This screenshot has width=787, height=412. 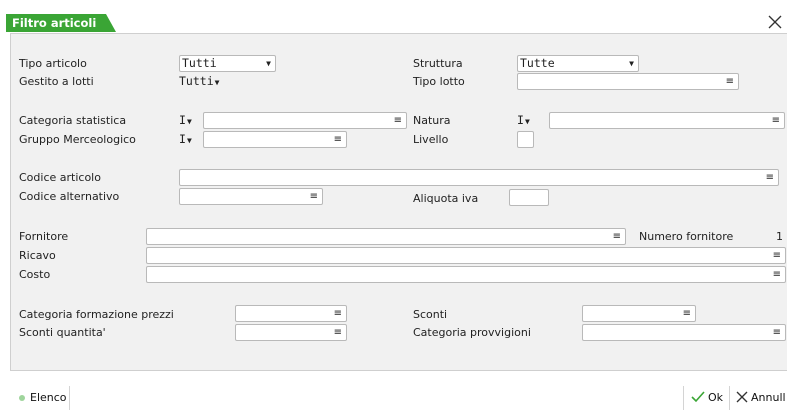 What do you see at coordinates (667, 120) in the screenshot?
I see `natura-field: ≡` at bounding box center [667, 120].